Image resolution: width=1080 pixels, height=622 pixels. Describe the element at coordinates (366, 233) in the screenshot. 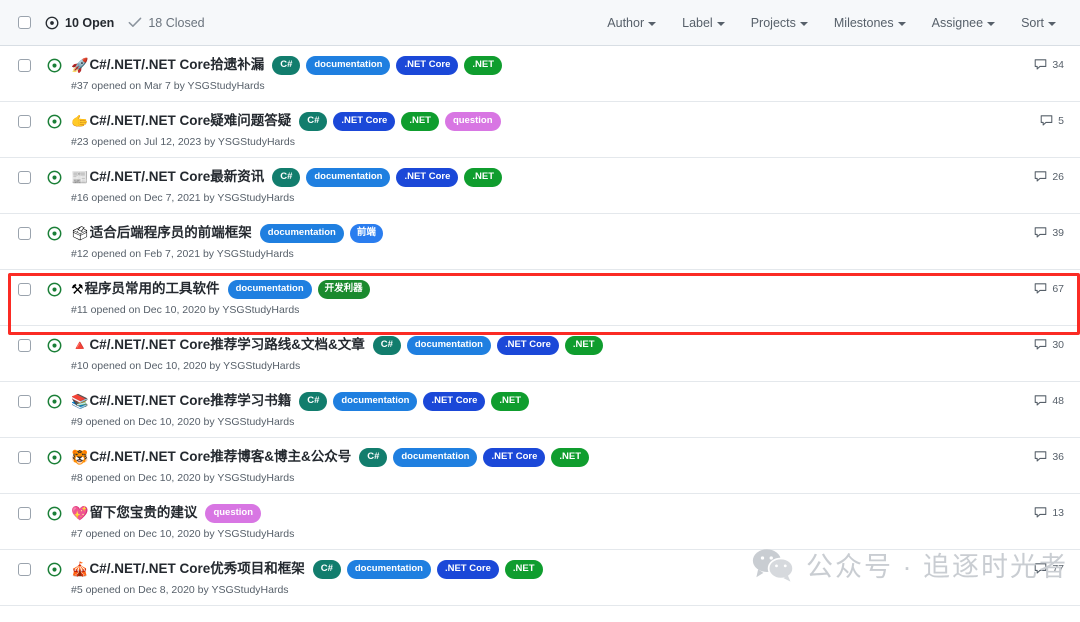

I see `issue-label: 前端` at that location.